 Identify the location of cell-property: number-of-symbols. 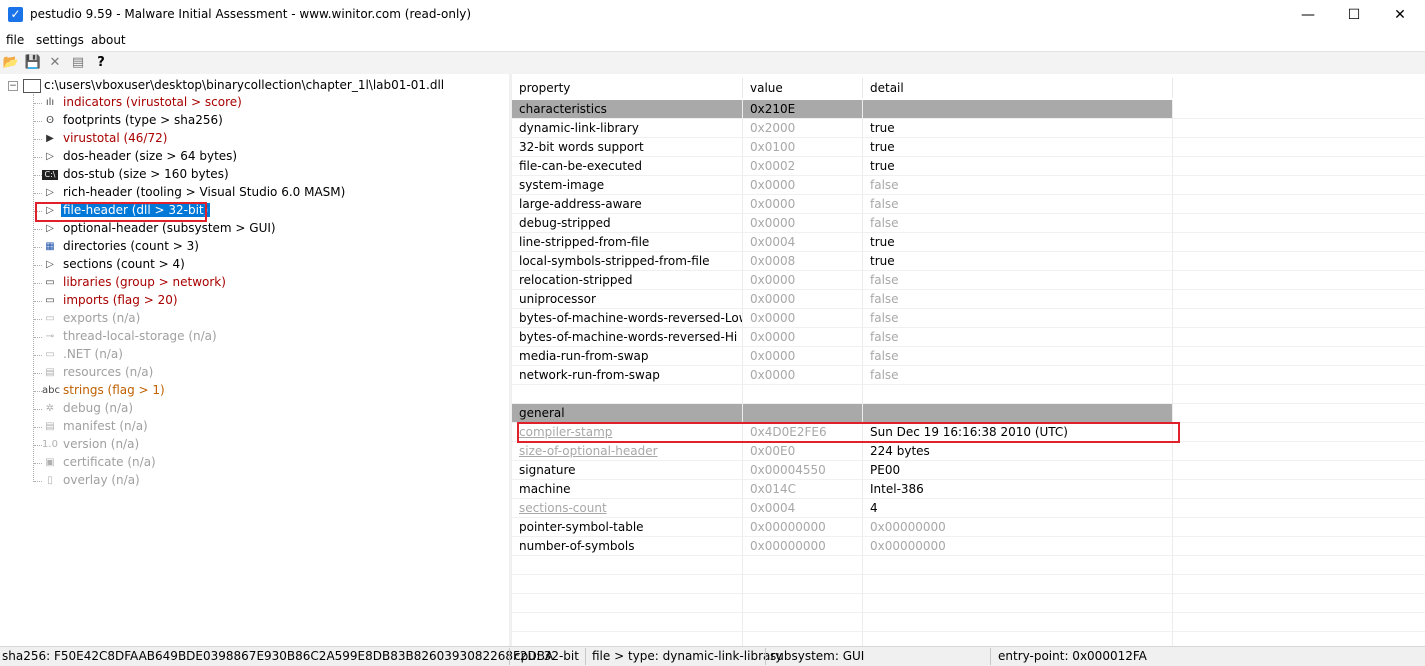
(627, 546).